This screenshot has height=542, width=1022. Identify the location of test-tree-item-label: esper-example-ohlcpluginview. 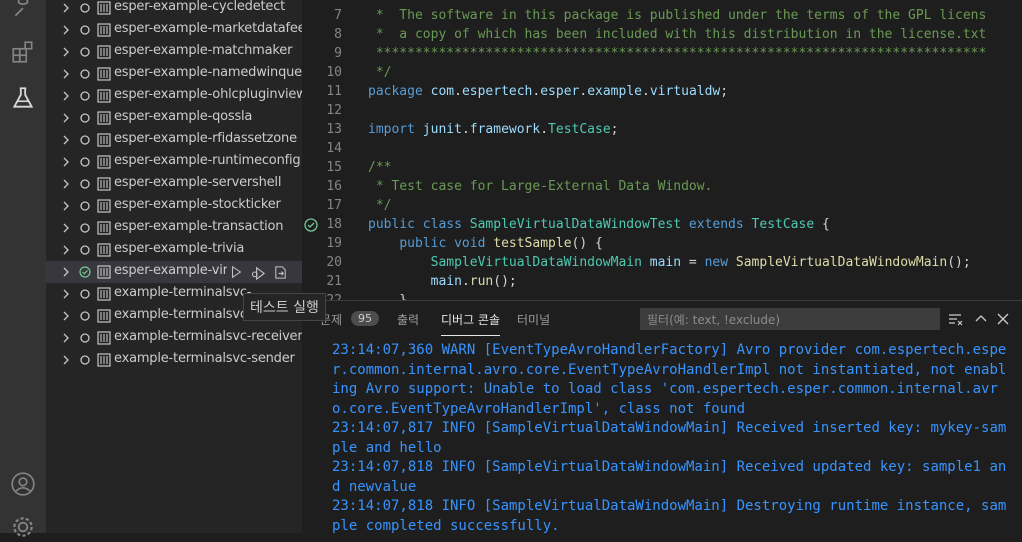
(208, 94).